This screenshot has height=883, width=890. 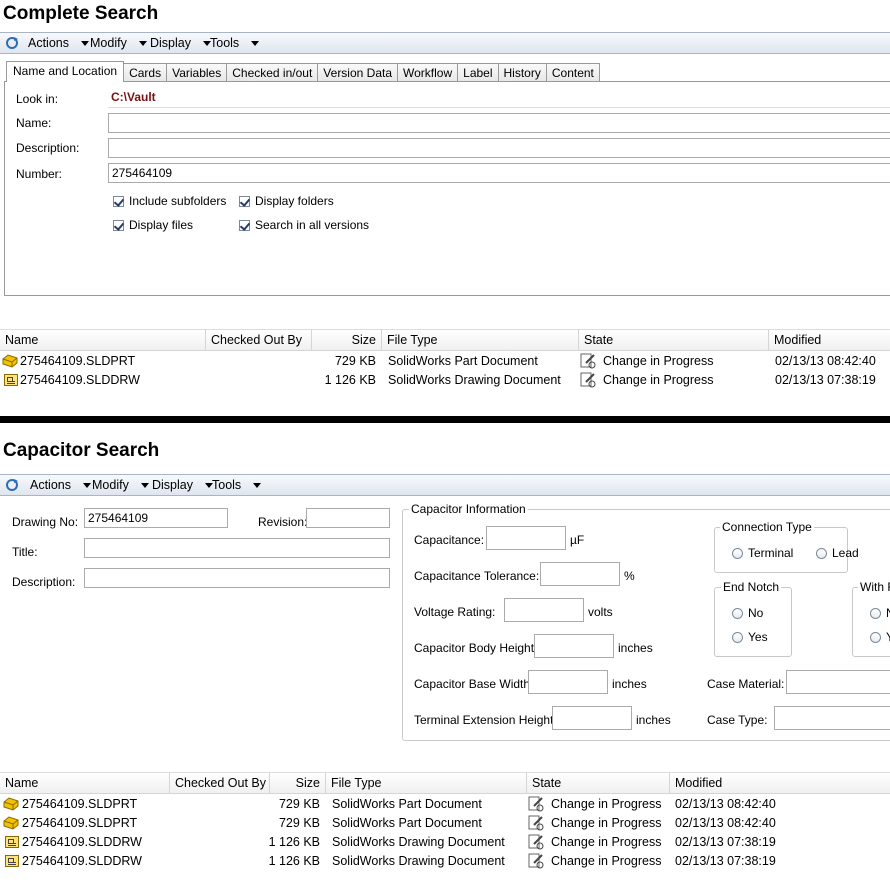 What do you see at coordinates (358, 72) in the screenshot?
I see `tab-version-data: Version Data` at bounding box center [358, 72].